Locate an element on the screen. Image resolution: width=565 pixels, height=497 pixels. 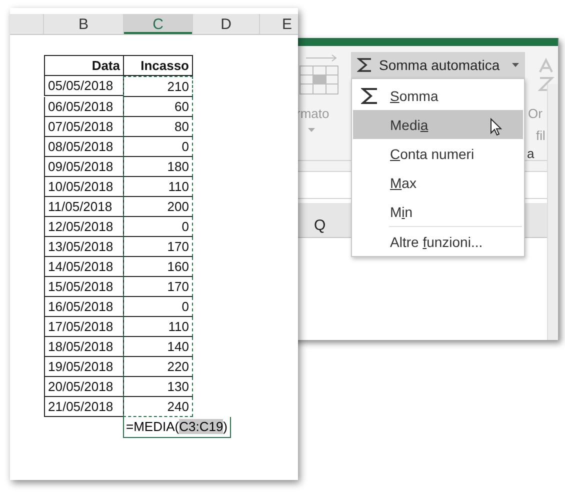
header-cell: Data is located at coordinates (84, 65).